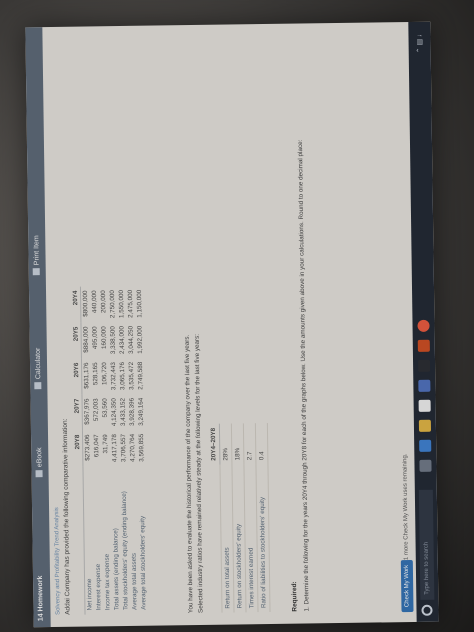  What do you see at coordinates (406, 507) in the screenshot?
I see `check-remaining-note: 1 more Check My Work uses remaining.` at bounding box center [406, 507].